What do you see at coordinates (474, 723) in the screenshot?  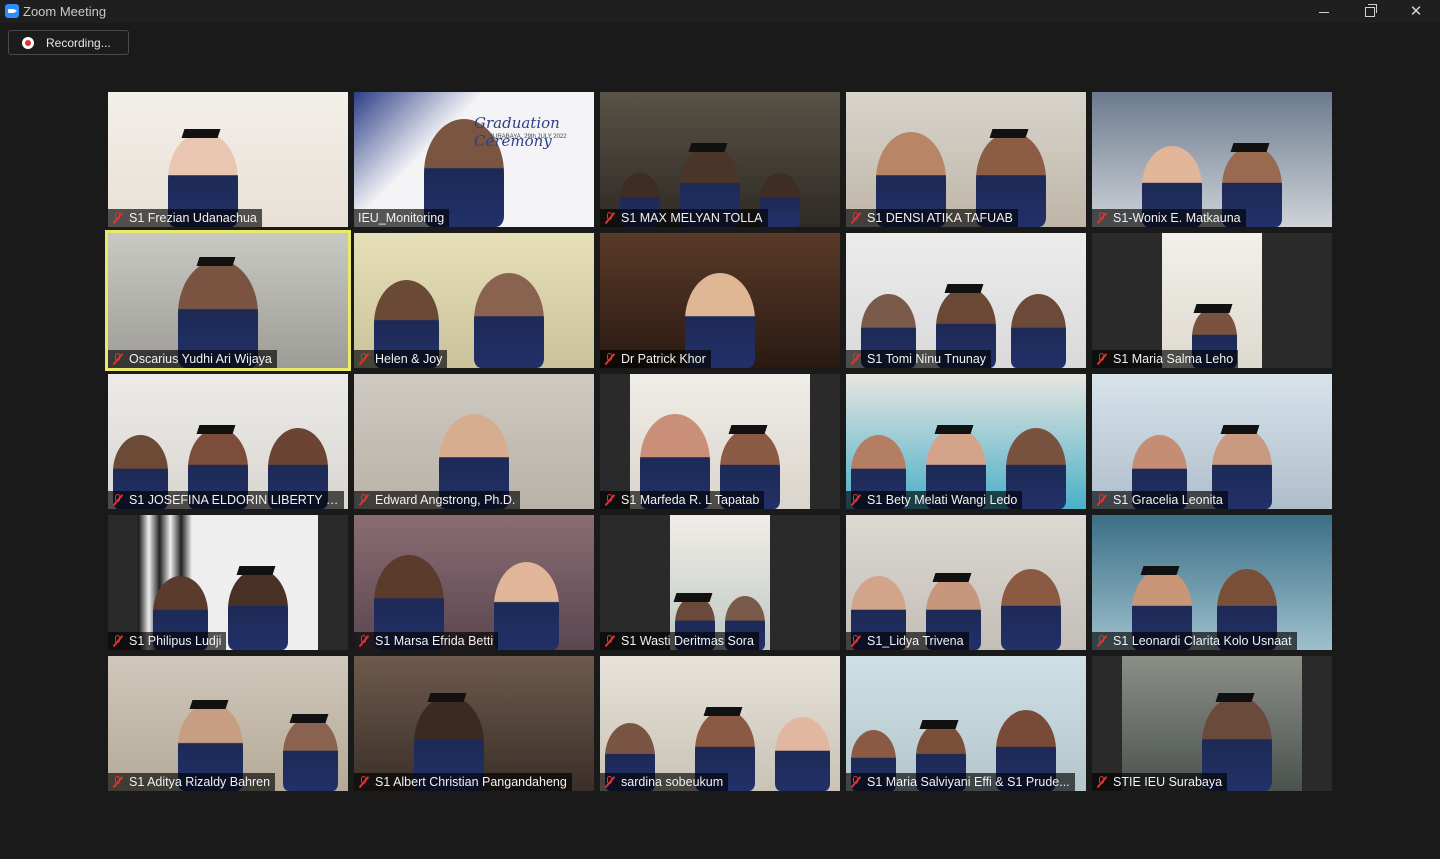 I see `participant-tile: S1 Albert Christian Pangandaheng` at bounding box center [474, 723].